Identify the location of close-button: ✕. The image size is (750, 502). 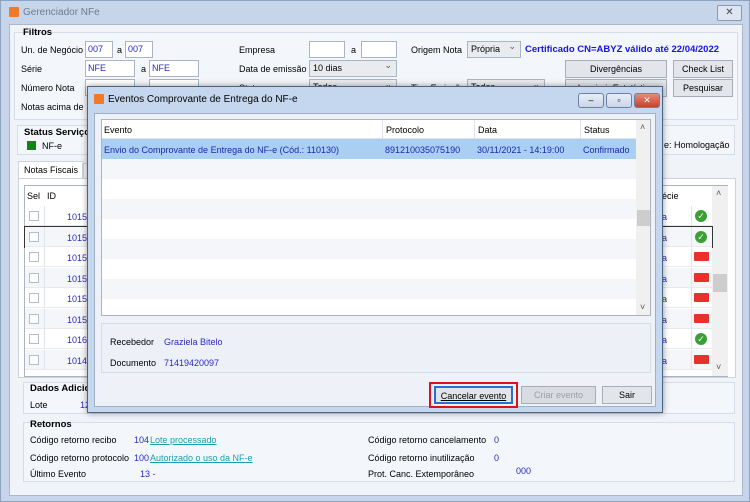
(729, 13).